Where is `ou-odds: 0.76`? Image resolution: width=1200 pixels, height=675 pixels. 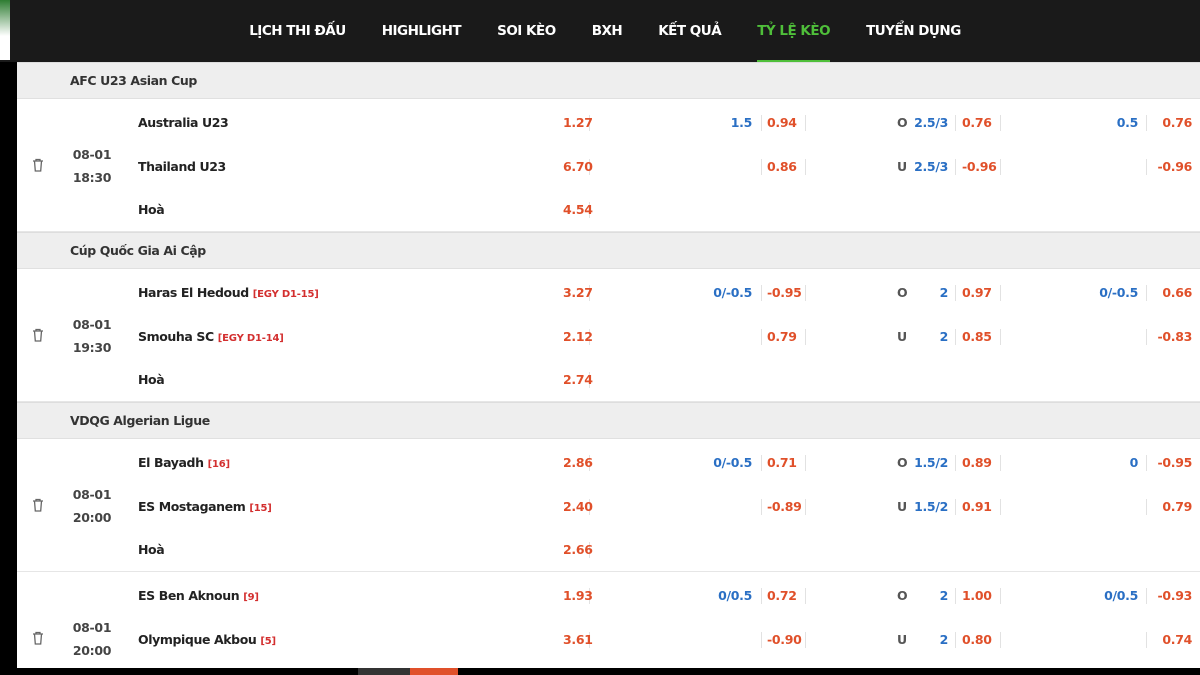
ou-odds: 0.76 is located at coordinates (982, 123).